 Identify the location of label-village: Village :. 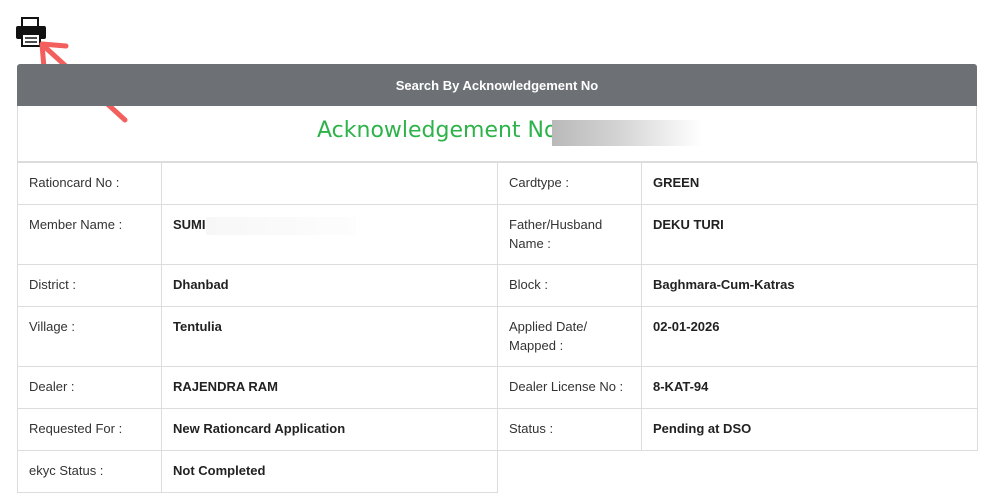
(89, 336).